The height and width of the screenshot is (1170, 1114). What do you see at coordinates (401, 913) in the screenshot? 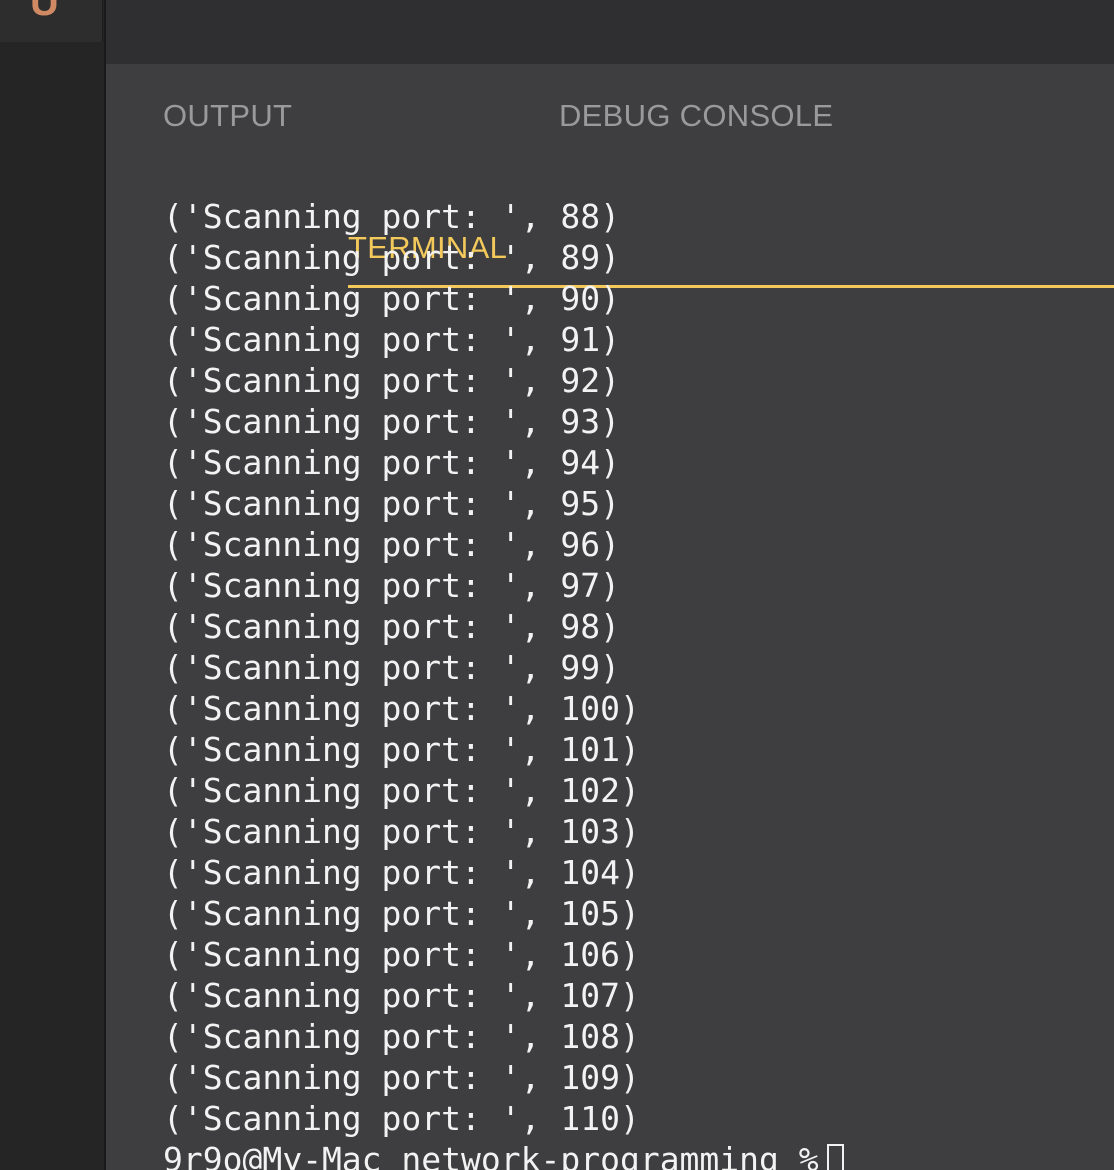
I see `terminal-line: ('Scanning port: ', 105)` at bounding box center [401, 913].